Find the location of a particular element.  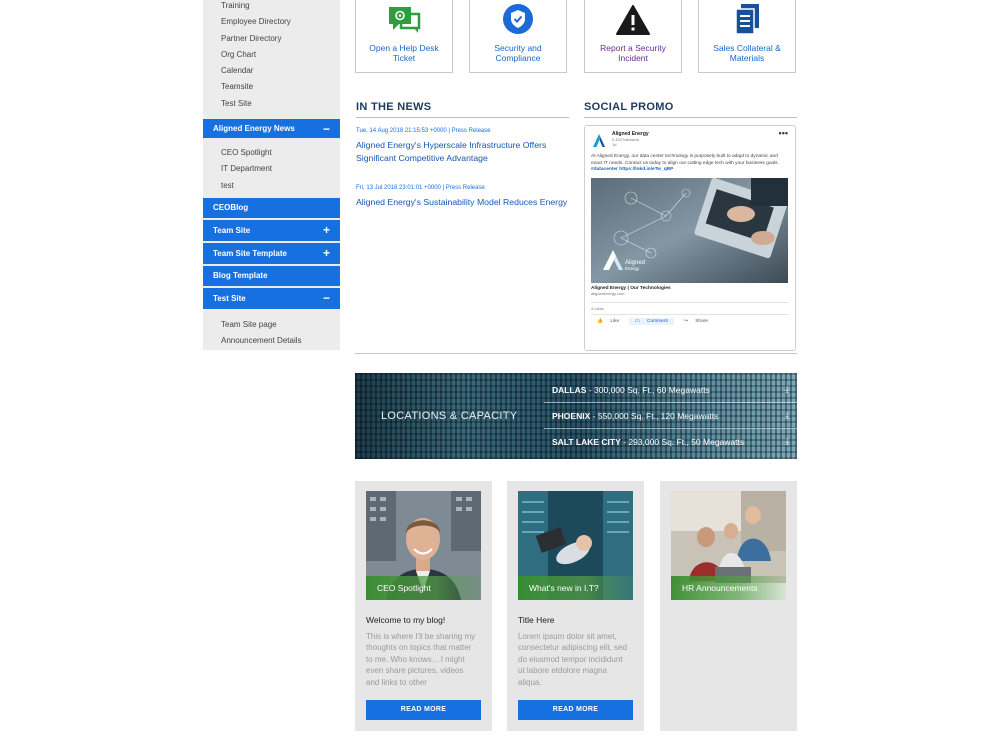

sidebar-link-training: Training is located at coordinates (271, 7).